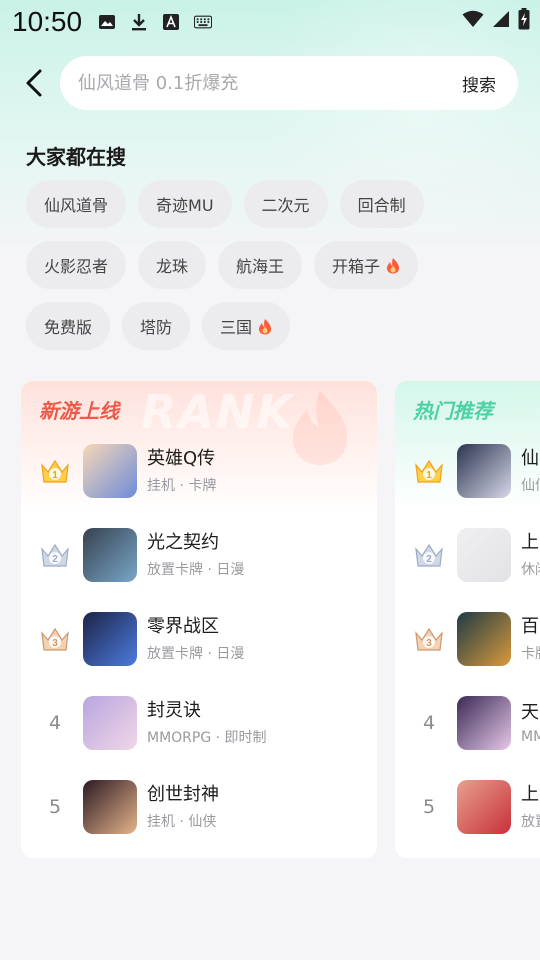 The width and height of the screenshot is (540, 960). Describe the element at coordinates (530, 471) in the screenshot. I see `game-info: 仙仙仙` at that location.